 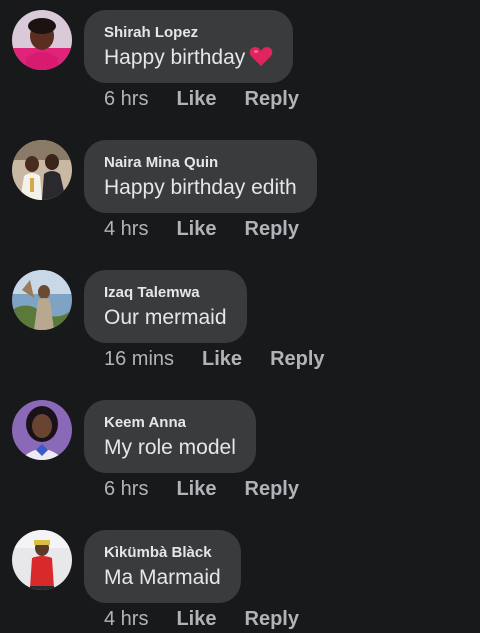 I want to click on comment-text: Happy birthday edith, so click(x=200, y=187).